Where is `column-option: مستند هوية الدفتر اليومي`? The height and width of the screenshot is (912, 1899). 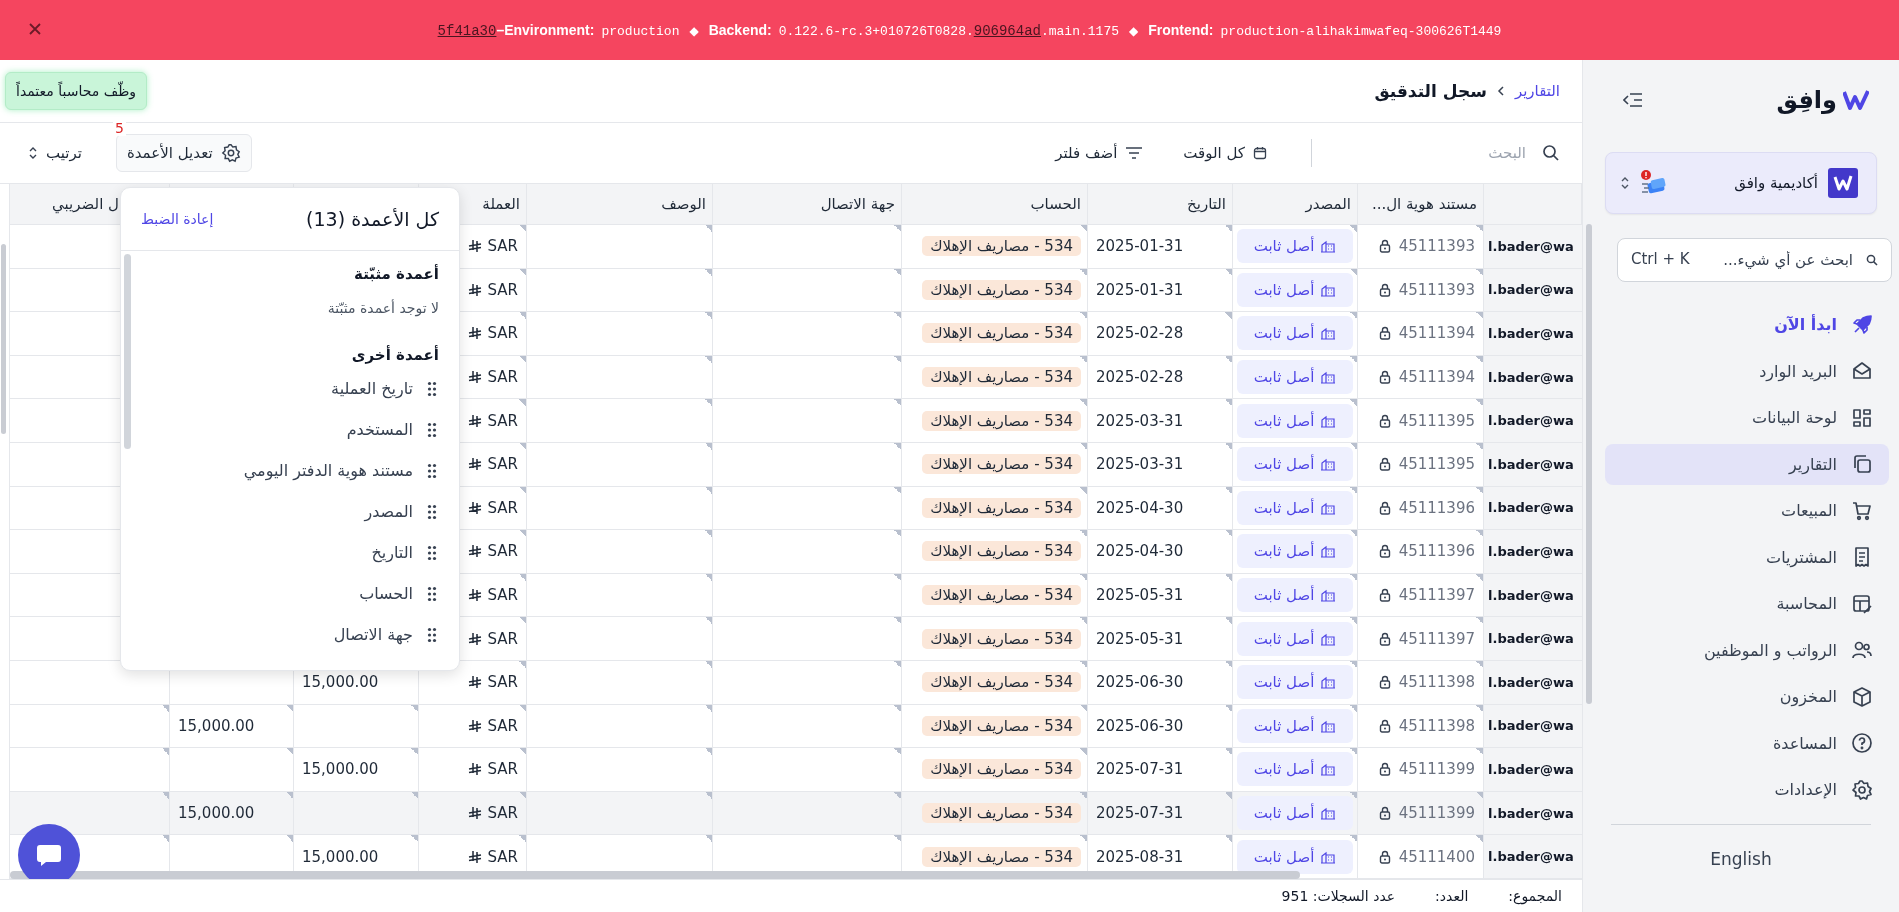 column-option: مستند هوية الدفتر اليومي is located at coordinates (328, 470).